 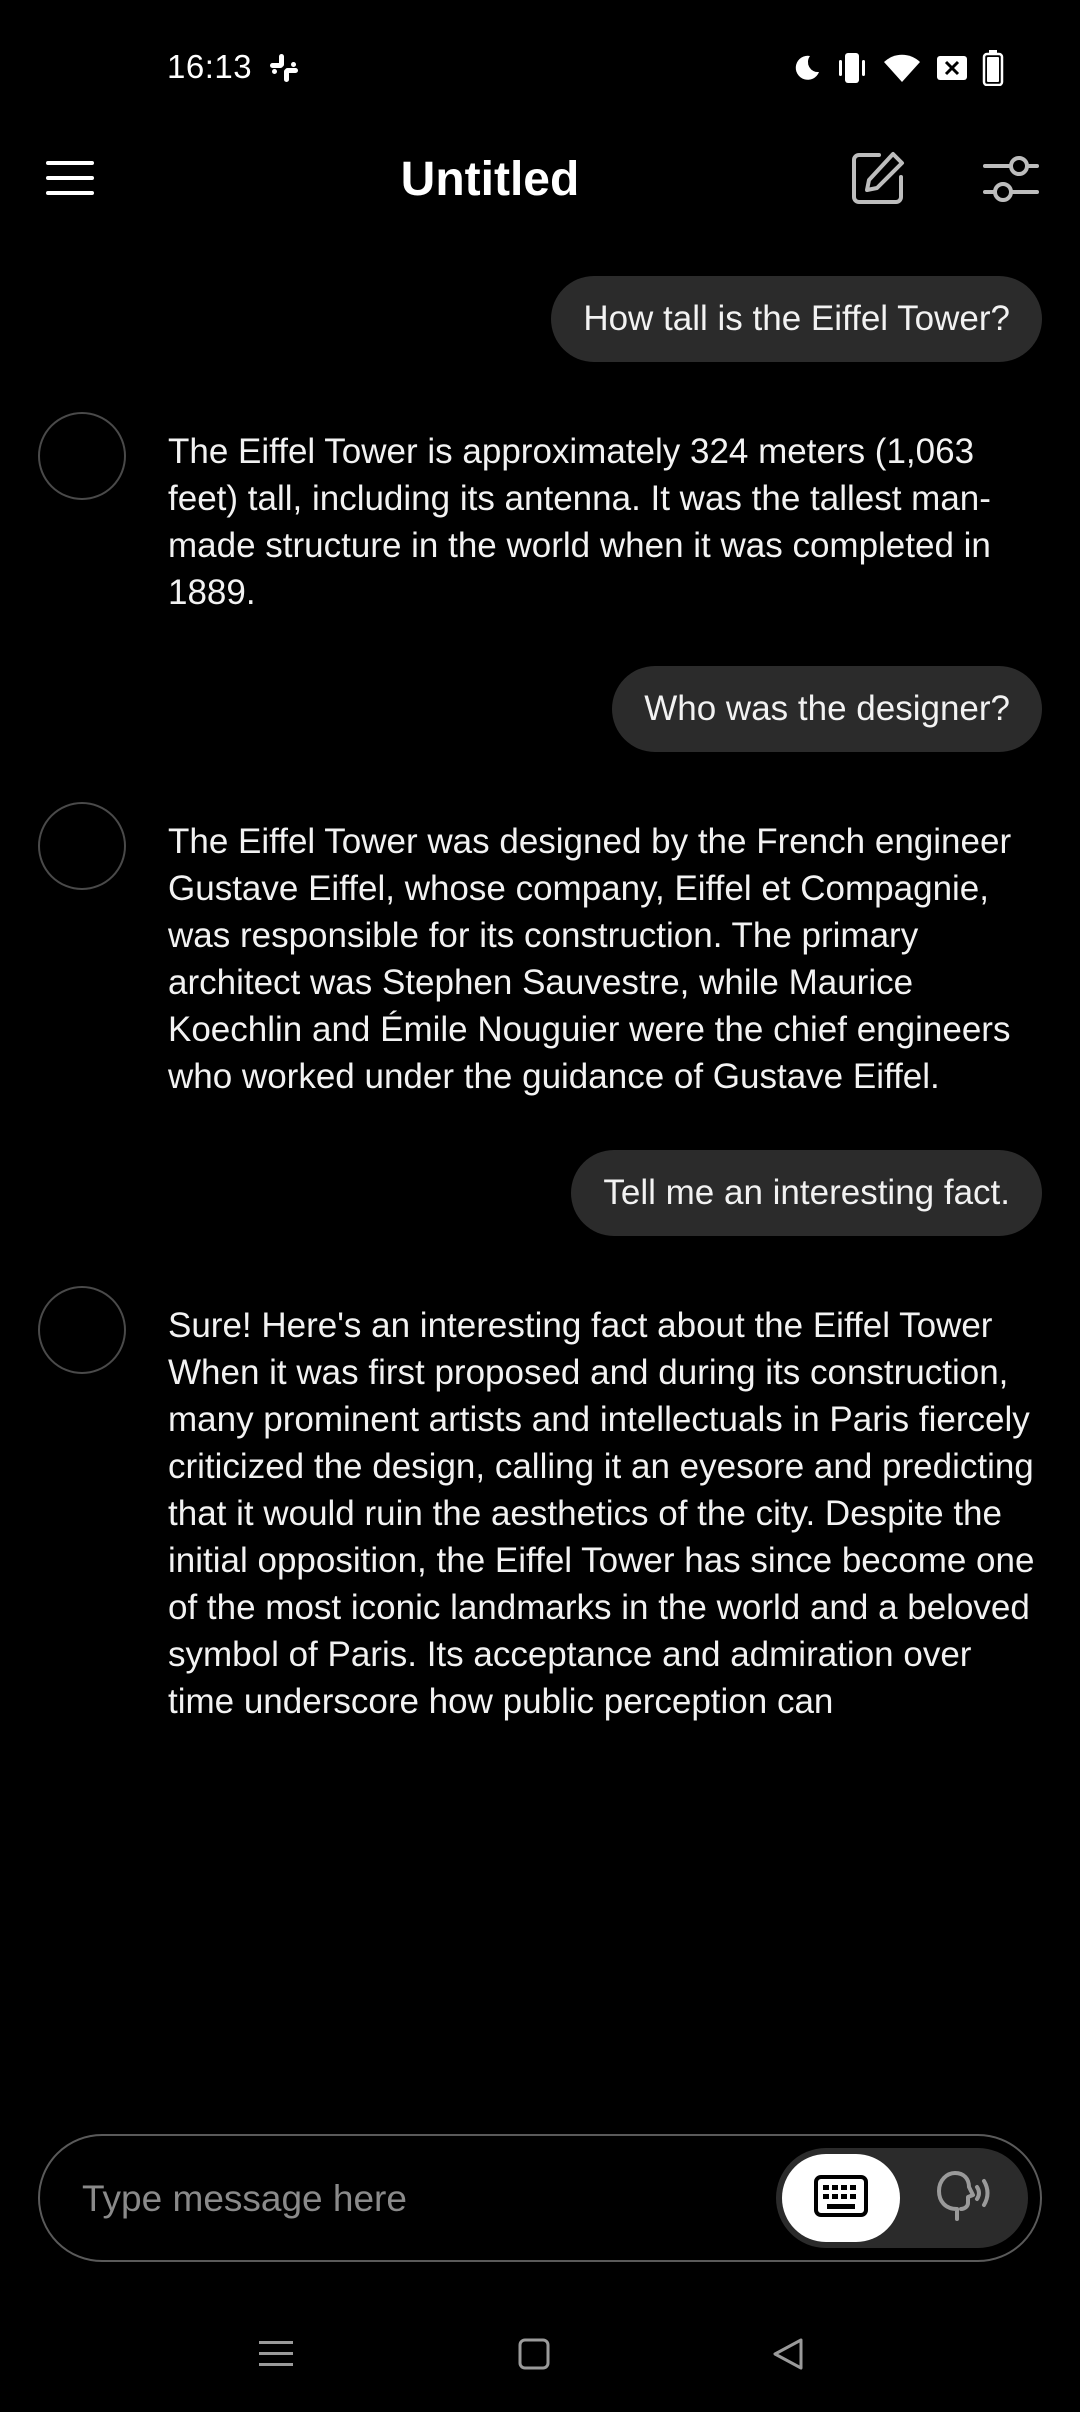 I want to click on user-message: Who was the designer?, so click(x=540, y=709).